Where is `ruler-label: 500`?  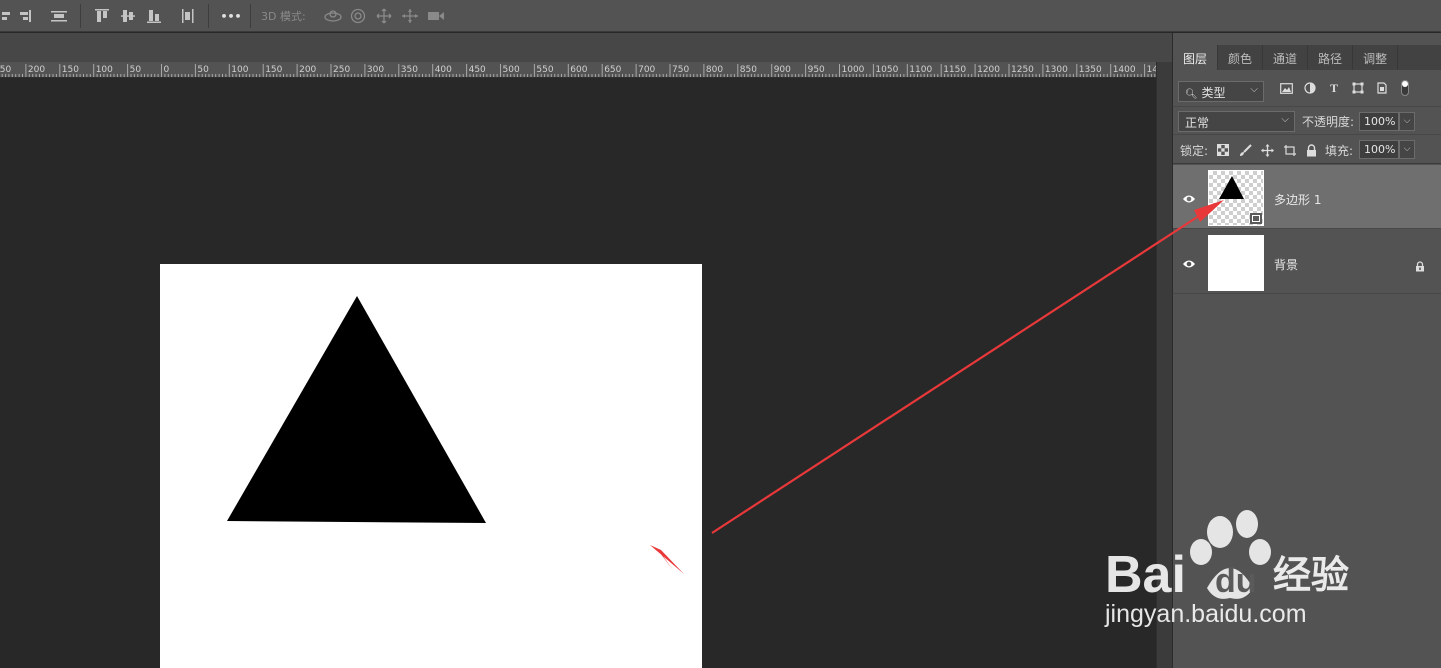
ruler-label: 500 is located at coordinates (511, 70).